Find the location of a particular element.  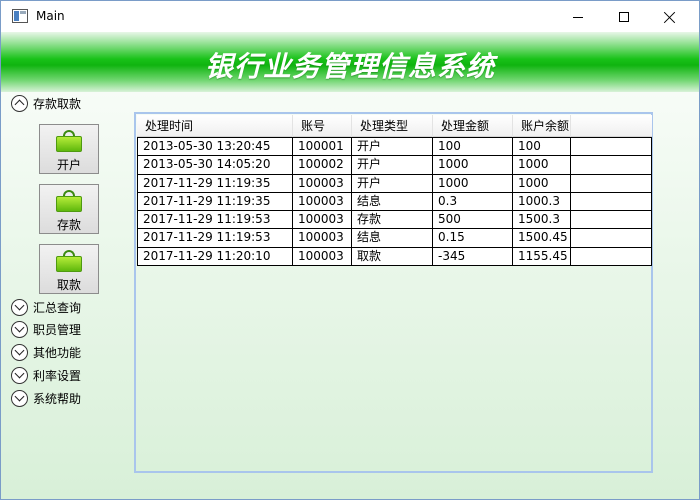

table-row: 2017-11-29 11:19:53 100003 结息 0.15 1500.45 is located at coordinates (394, 238).